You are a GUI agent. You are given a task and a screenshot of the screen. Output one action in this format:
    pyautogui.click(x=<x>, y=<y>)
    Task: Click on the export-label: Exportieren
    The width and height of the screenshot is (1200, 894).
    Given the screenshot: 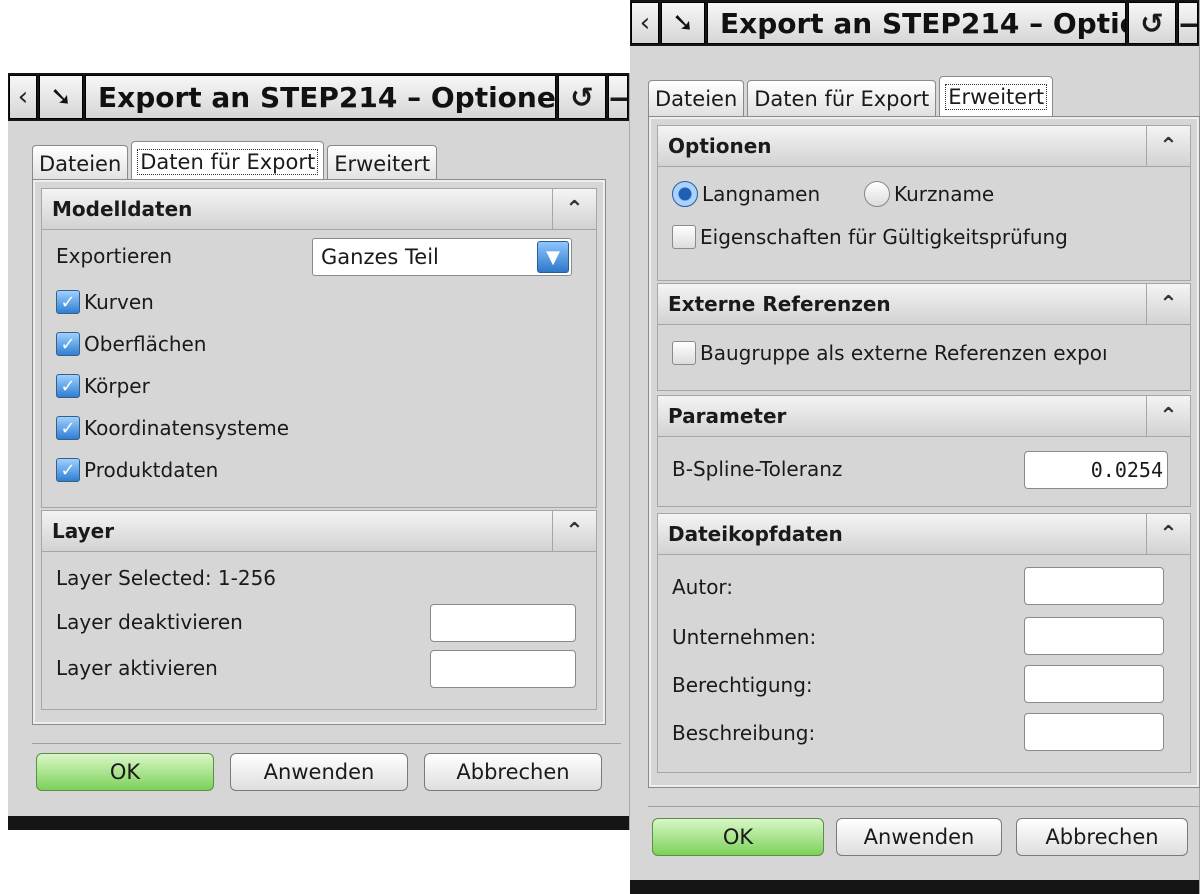 What is the action you would take?
    pyautogui.click(x=114, y=256)
    